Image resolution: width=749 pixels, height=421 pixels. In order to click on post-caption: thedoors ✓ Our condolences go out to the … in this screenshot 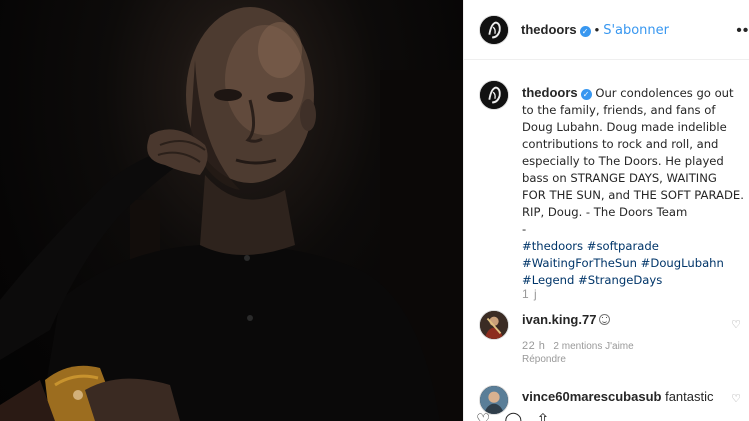, I will do `click(633, 186)`.